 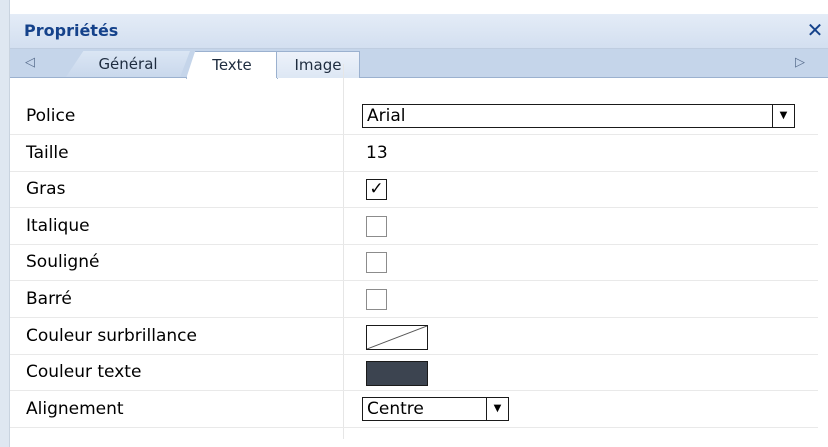 I want to click on property-row-souligne: Souligné, so click(x=419, y=262).